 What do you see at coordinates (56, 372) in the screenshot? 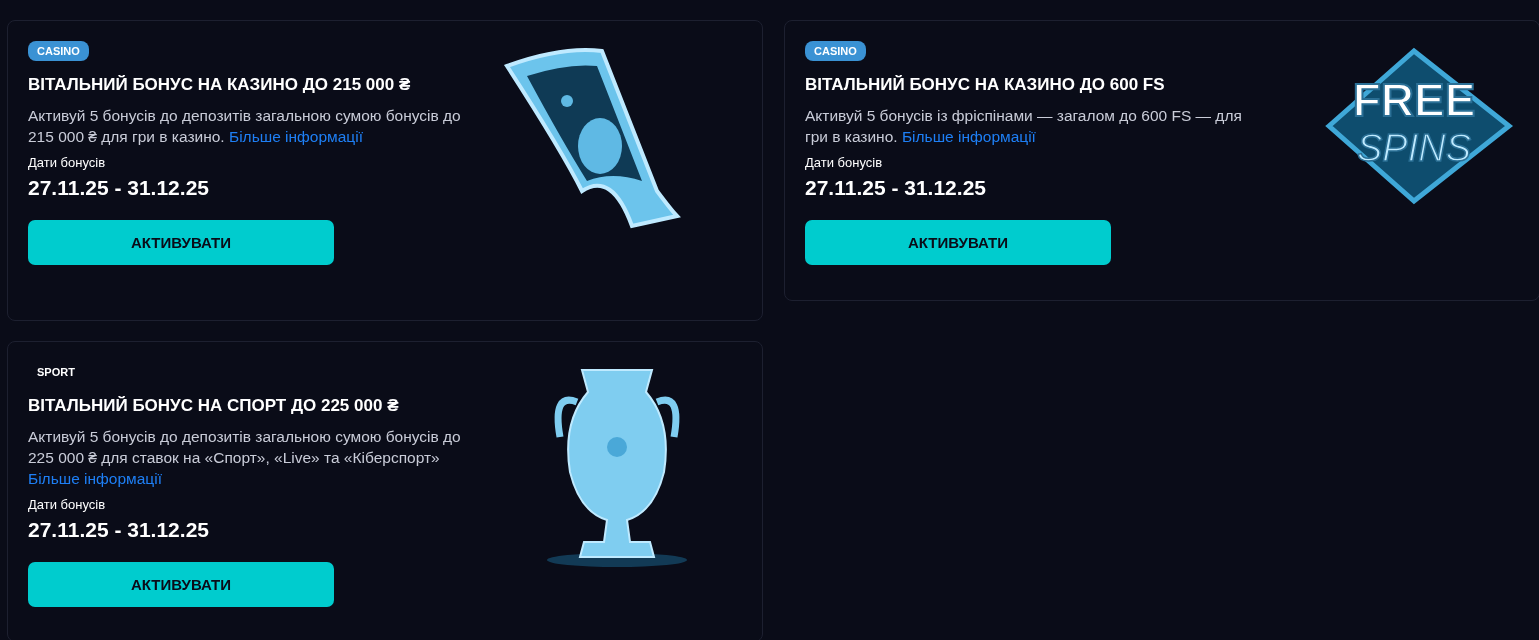
I see `category-tag: SPORT` at bounding box center [56, 372].